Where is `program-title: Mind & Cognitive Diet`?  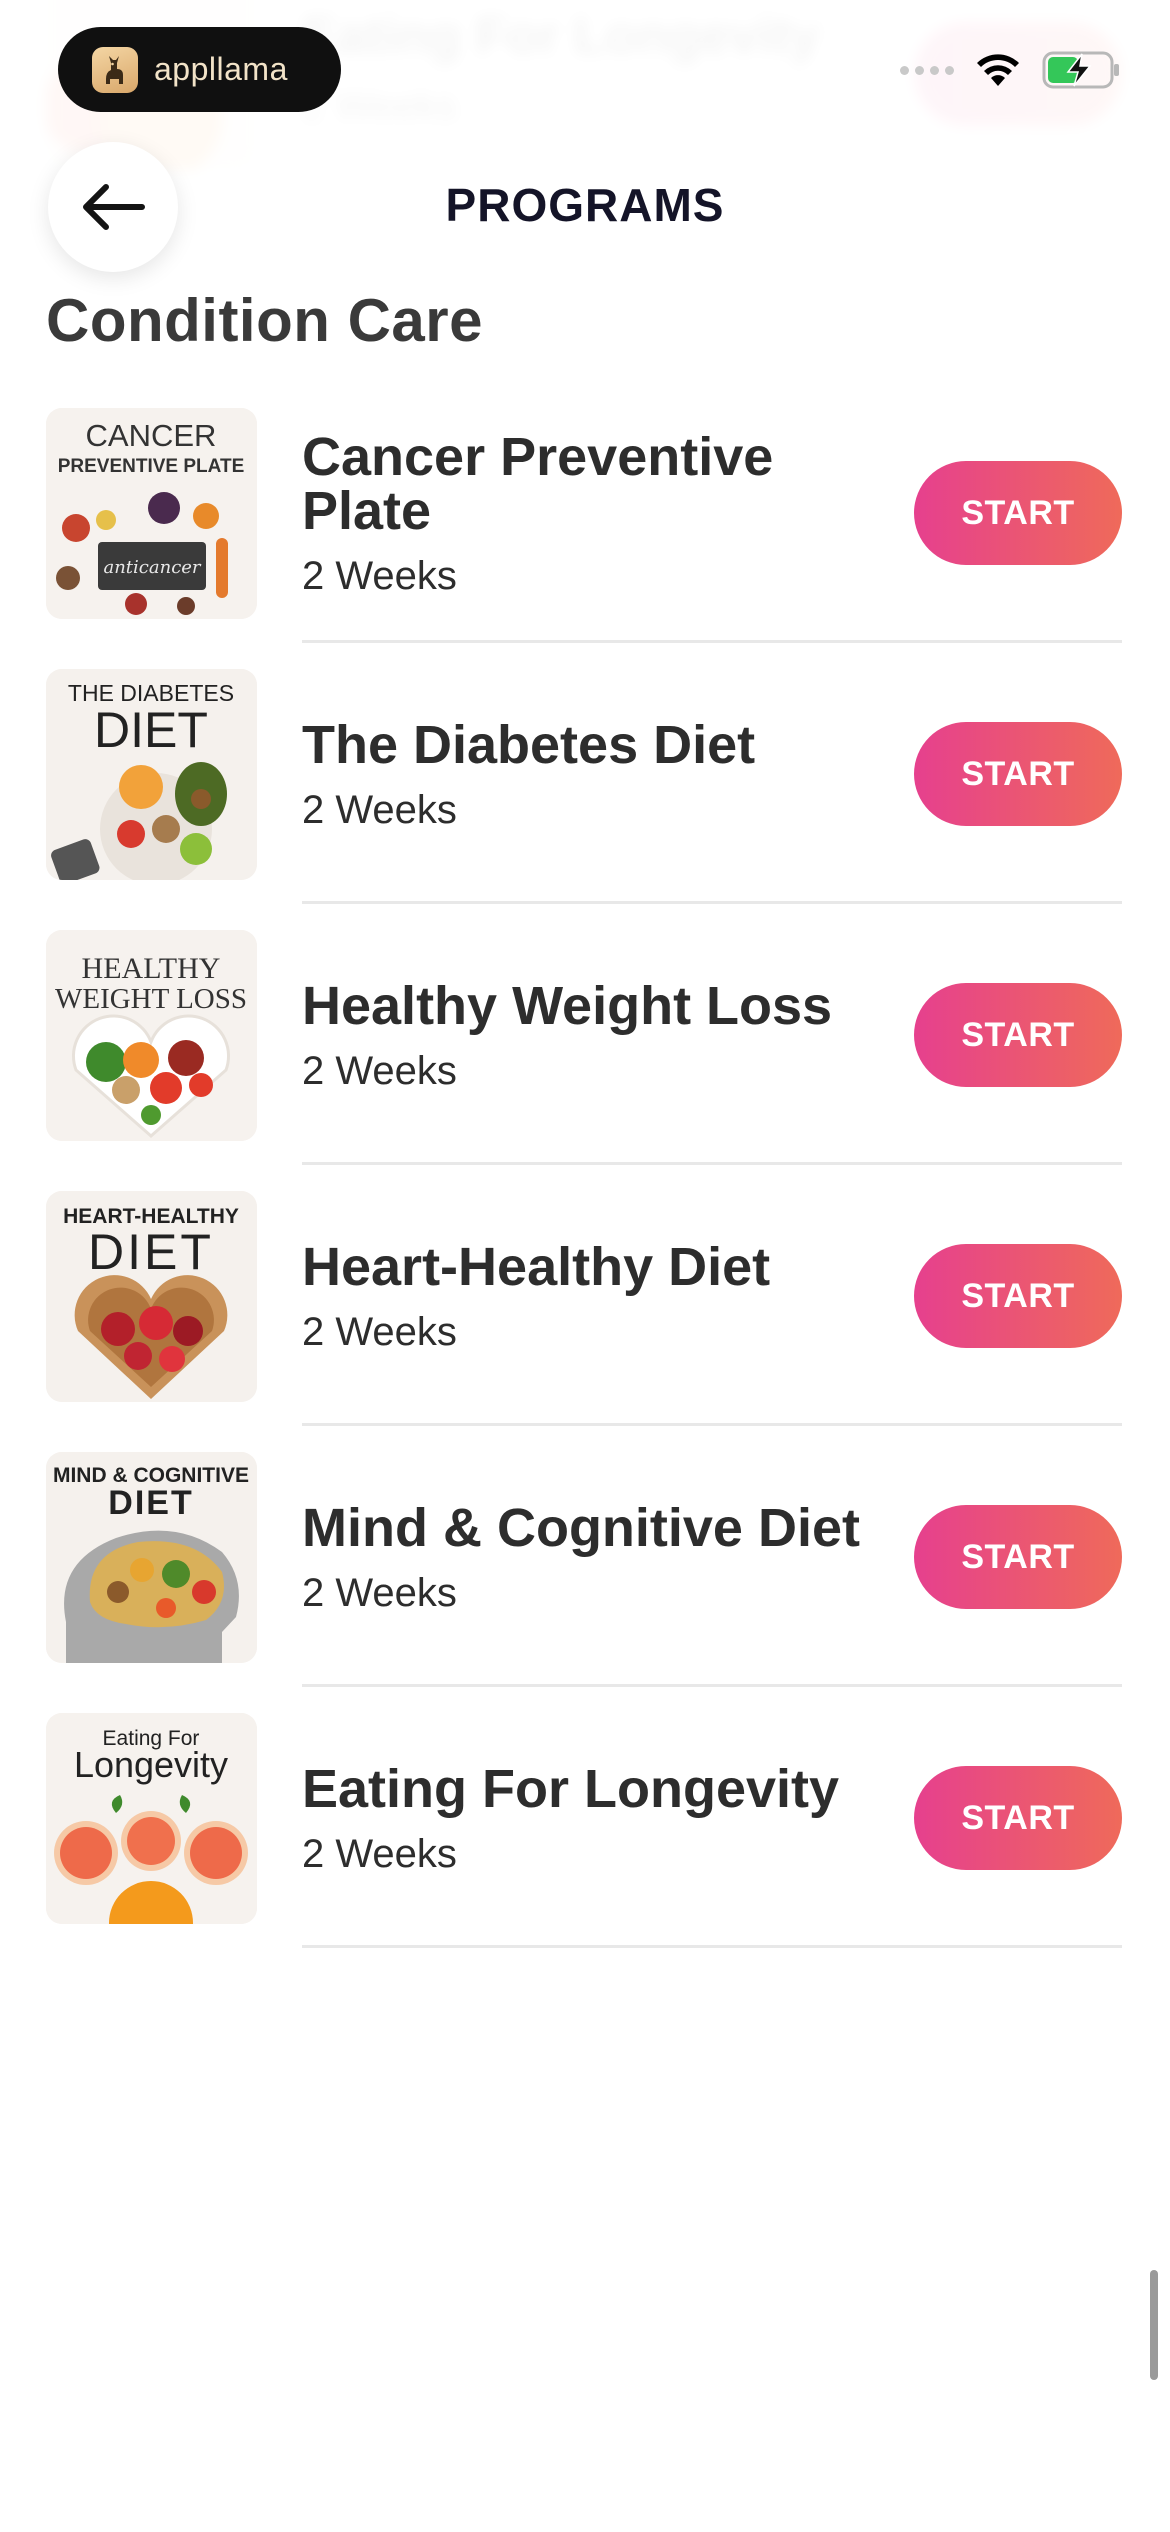
program-title: Mind & Cognitive Diet is located at coordinates (581, 1528).